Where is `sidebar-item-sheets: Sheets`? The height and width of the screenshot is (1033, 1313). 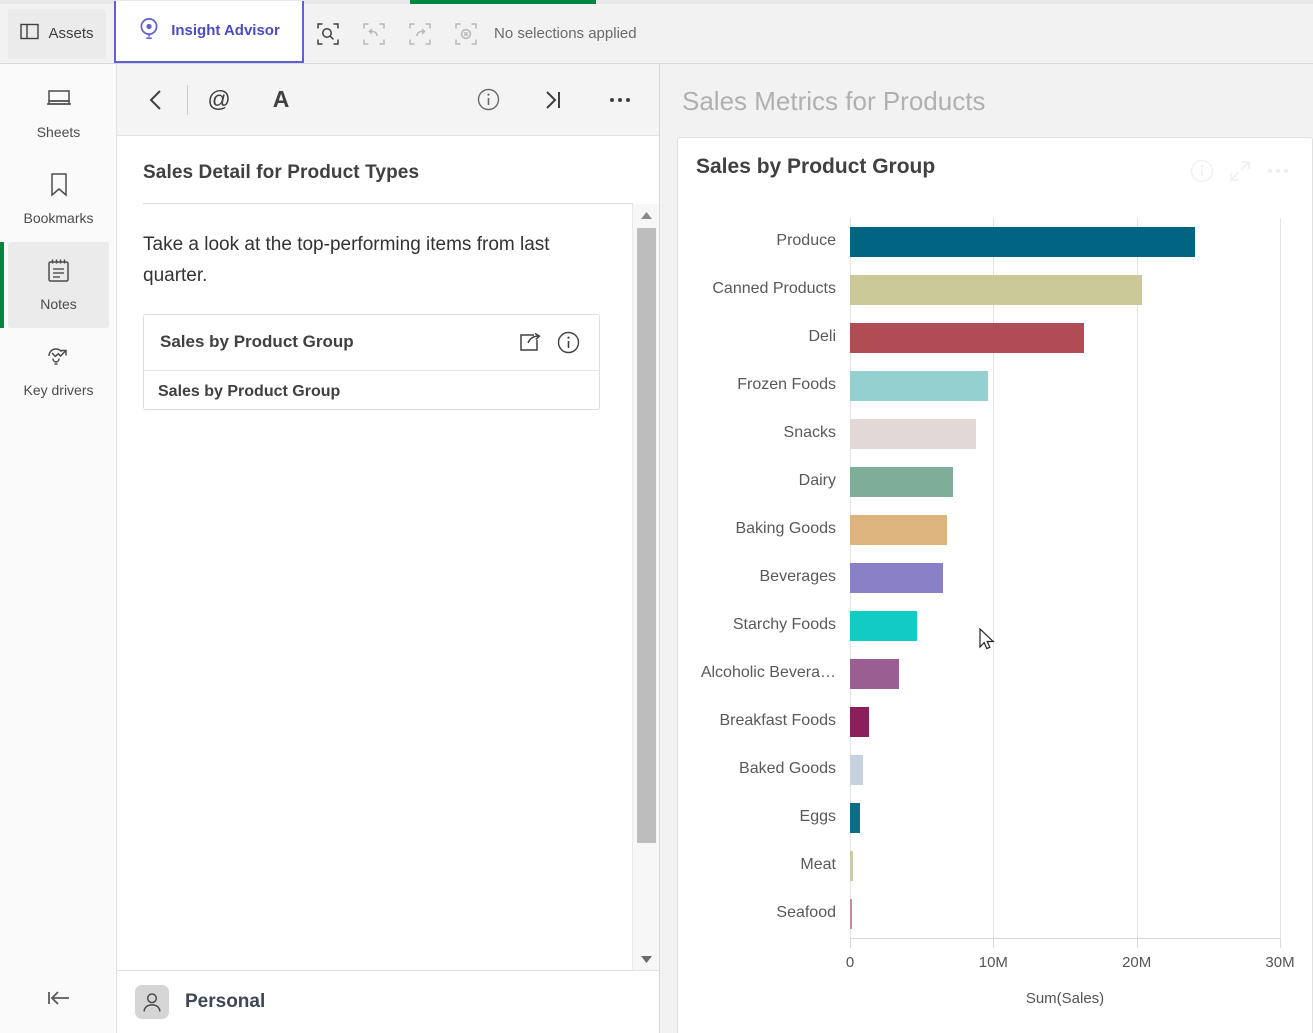 sidebar-item-sheets: Sheets is located at coordinates (58, 113).